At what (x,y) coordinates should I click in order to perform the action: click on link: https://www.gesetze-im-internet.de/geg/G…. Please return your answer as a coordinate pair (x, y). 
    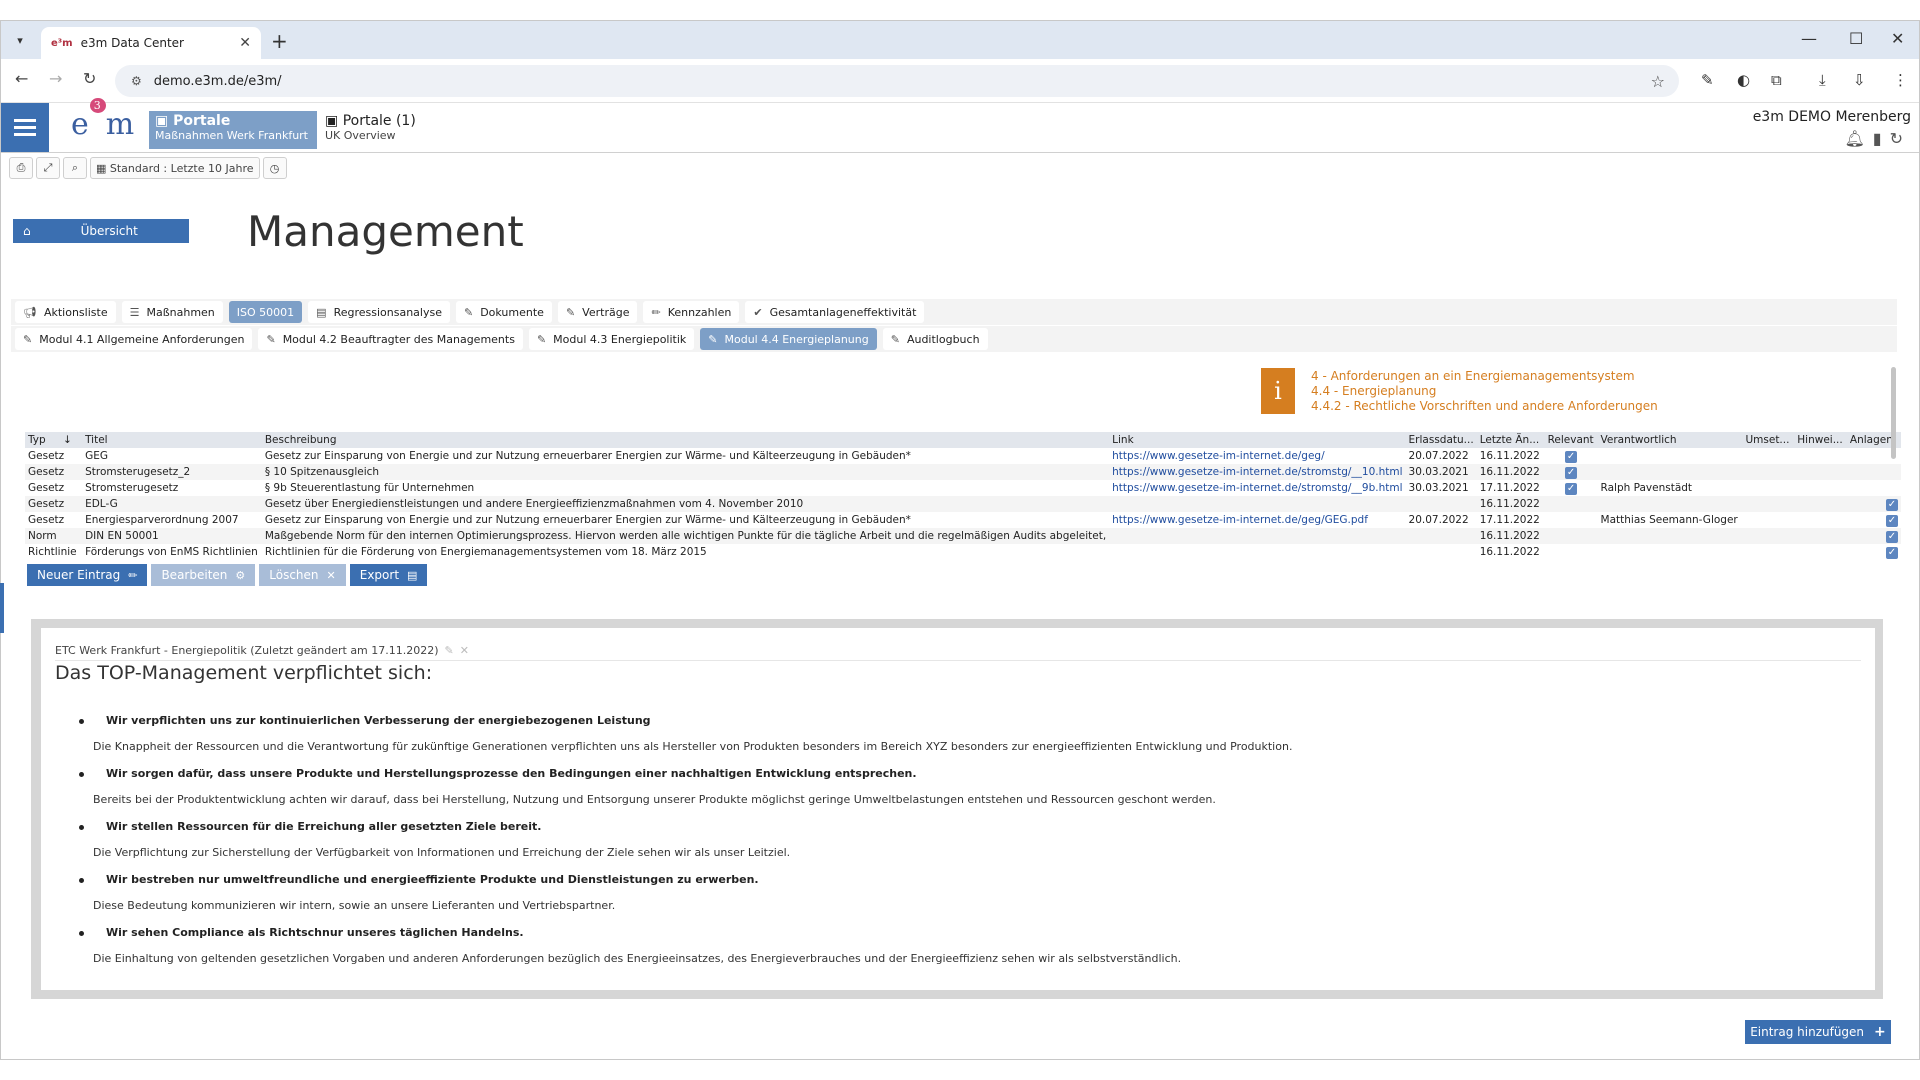
    Looking at the image, I should click on (1240, 520).